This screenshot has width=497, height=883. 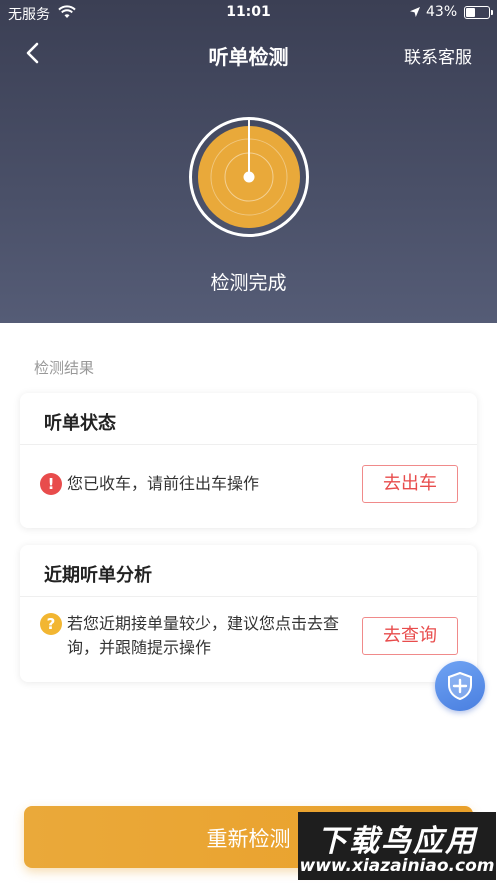 What do you see at coordinates (80, 423) in the screenshot?
I see `card-title: 听单状态` at bounding box center [80, 423].